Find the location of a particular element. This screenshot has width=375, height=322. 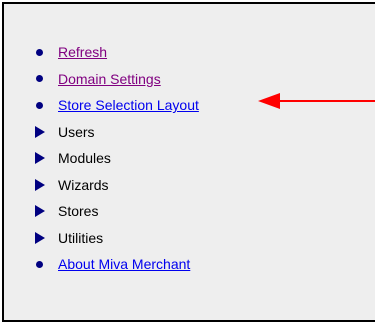

menu-item-store-selection-layout: Store Selection Layout is located at coordinates (116, 105).